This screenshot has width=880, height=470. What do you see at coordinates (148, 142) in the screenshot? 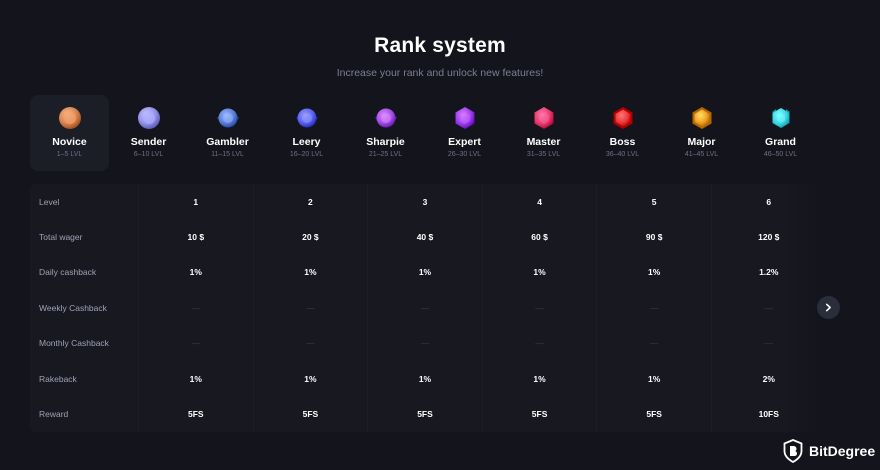
I see `rank-name: Sender` at bounding box center [148, 142].